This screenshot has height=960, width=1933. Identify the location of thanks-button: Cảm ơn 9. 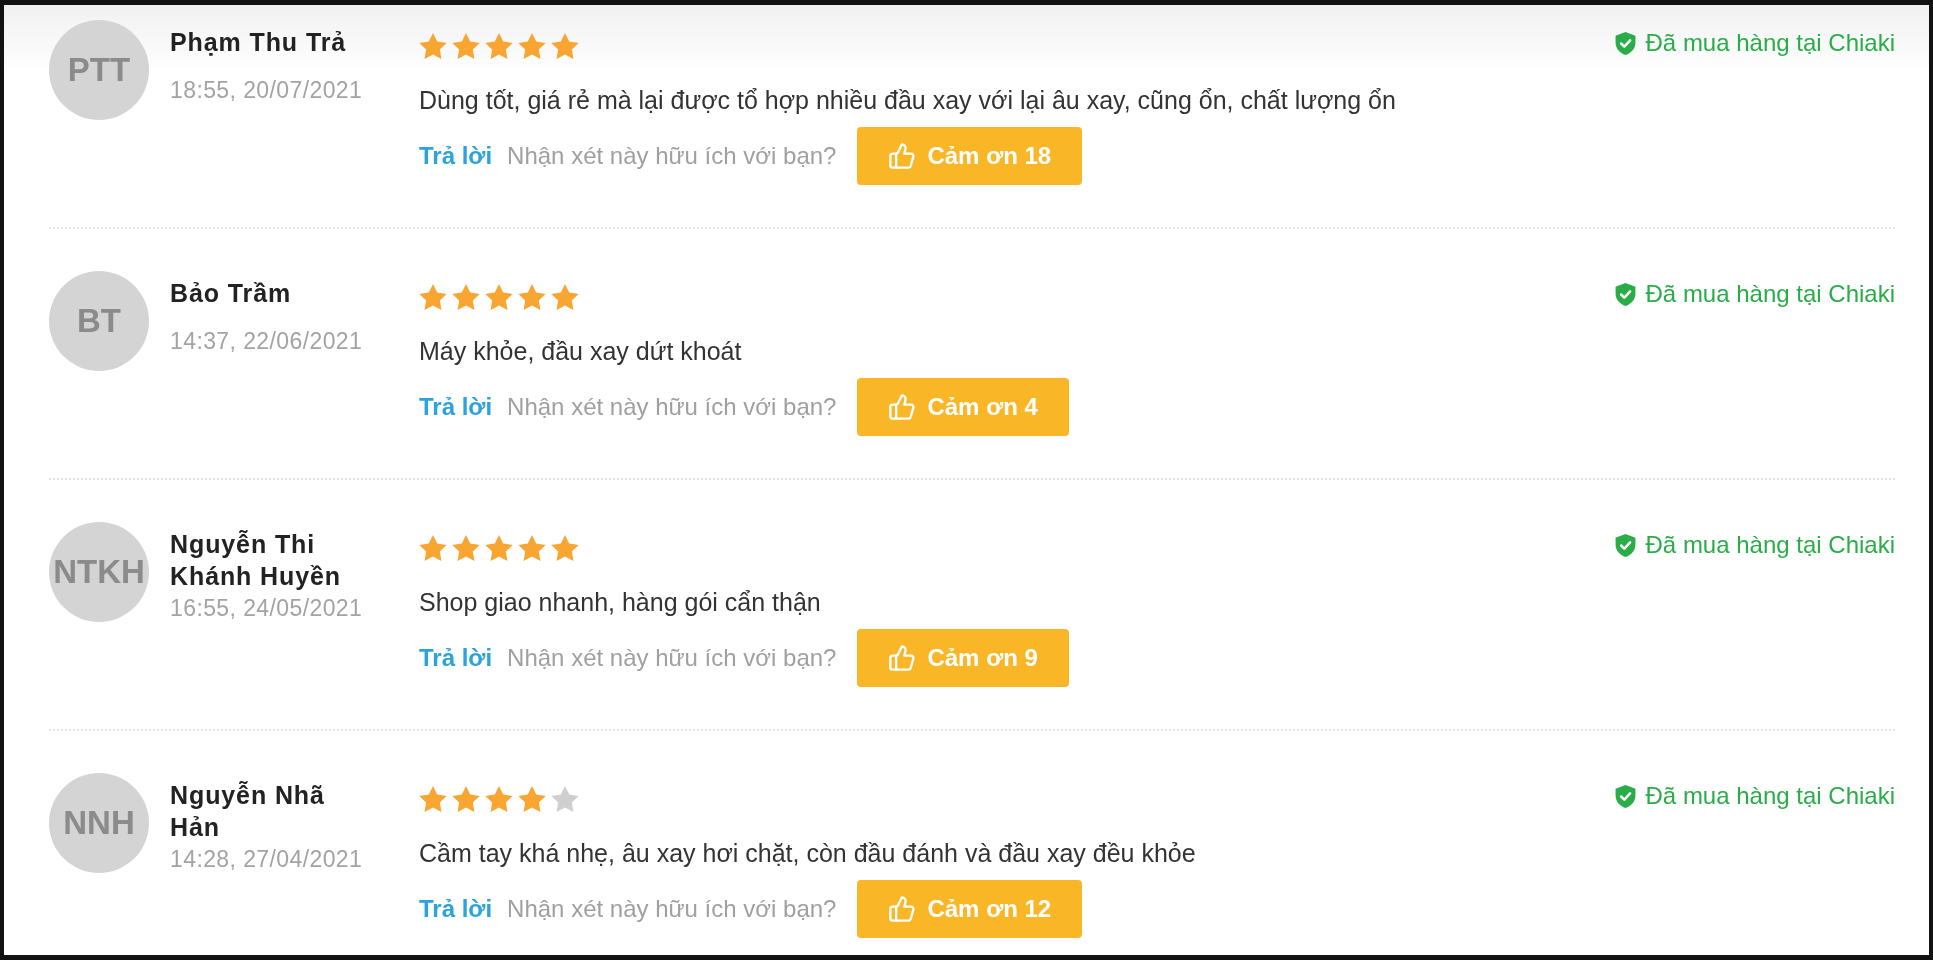
(963, 658).